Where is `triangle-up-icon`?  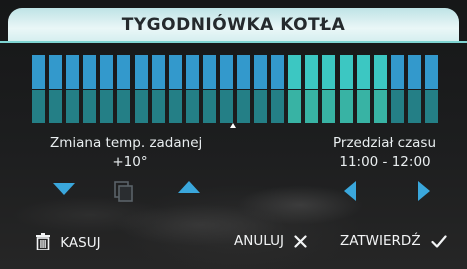 triangle-up-icon is located at coordinates (189, 187).